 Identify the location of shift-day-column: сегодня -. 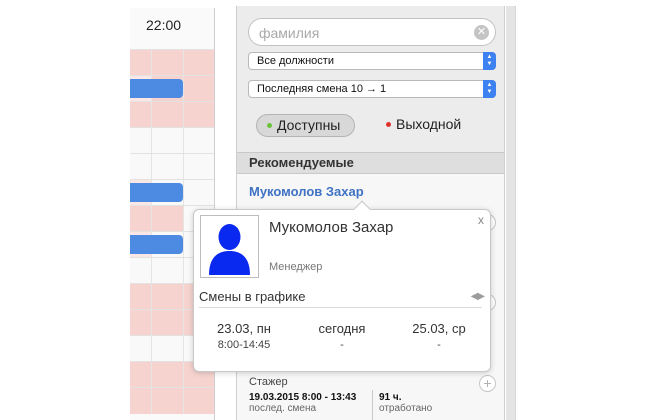
(342, 336).